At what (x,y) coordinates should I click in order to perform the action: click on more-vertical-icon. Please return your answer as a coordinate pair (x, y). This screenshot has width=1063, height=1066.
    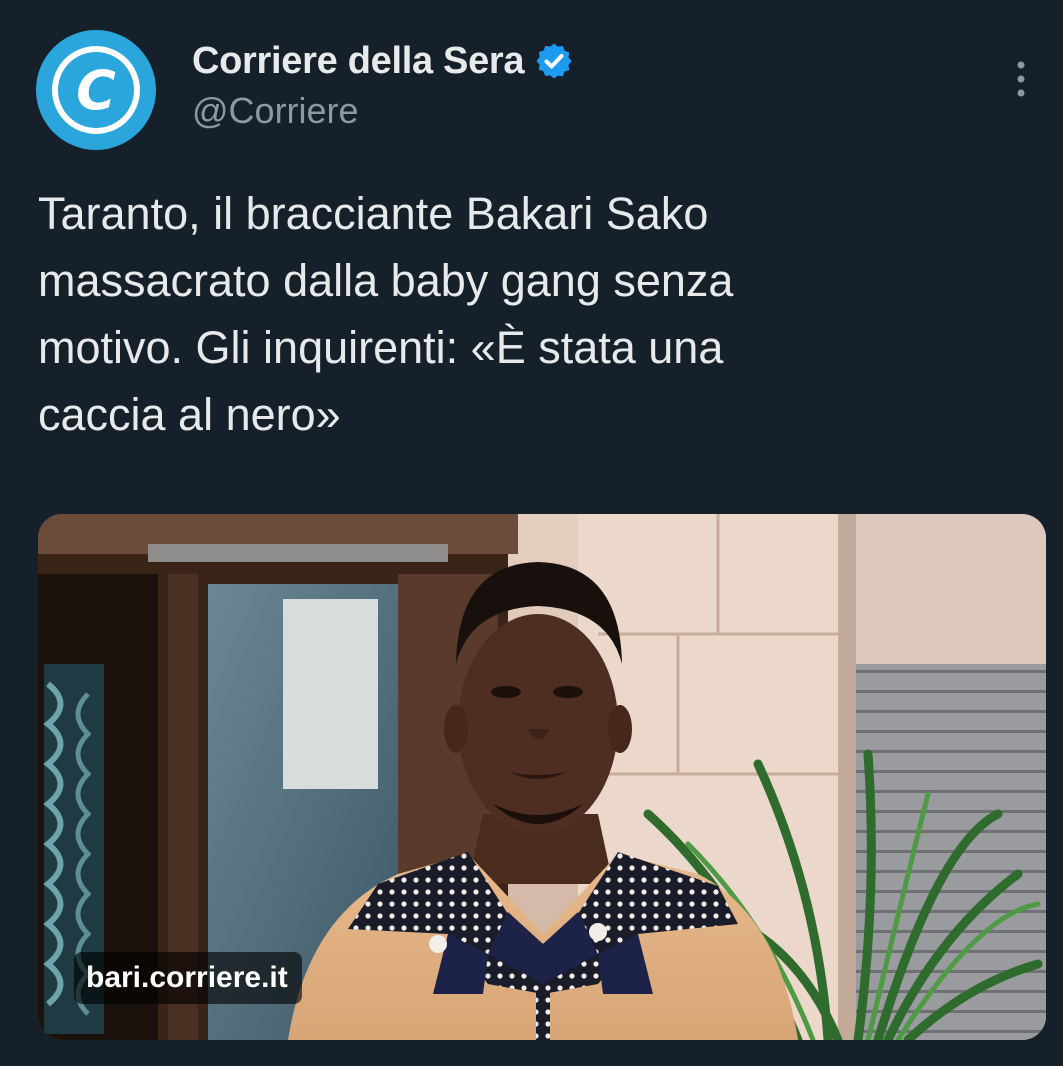
    Looking at the image, I should click on (1021, 79).